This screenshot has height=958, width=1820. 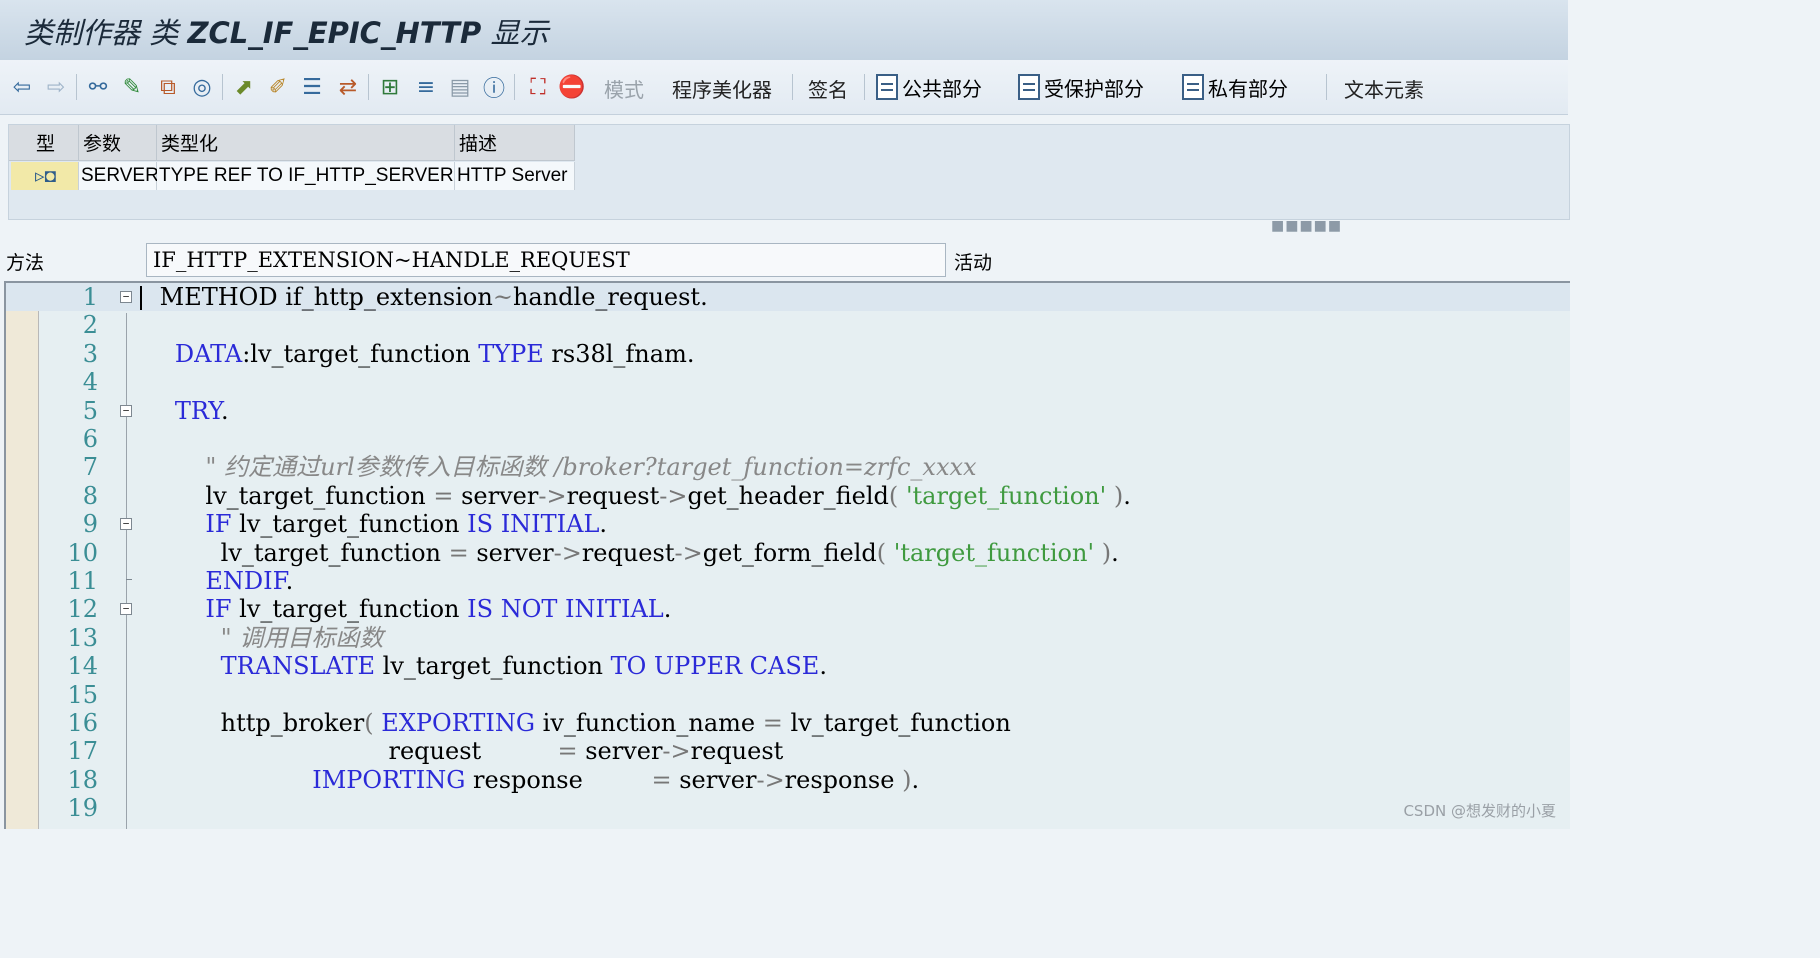 What do you see at coordinates (118, 143) in the screenshot?
I see `column-header-parameter: 参数` at bounding box center [118, 143].